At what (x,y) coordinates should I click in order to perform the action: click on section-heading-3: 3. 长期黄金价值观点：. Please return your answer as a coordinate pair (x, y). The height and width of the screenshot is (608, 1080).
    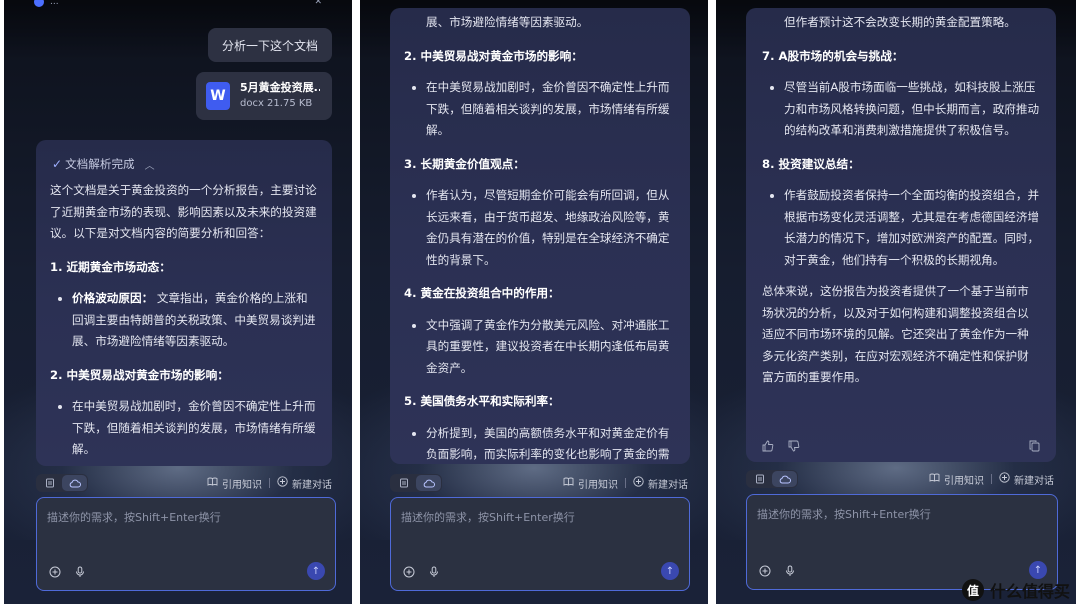
    Looking at the image, I should click on (464, 163).